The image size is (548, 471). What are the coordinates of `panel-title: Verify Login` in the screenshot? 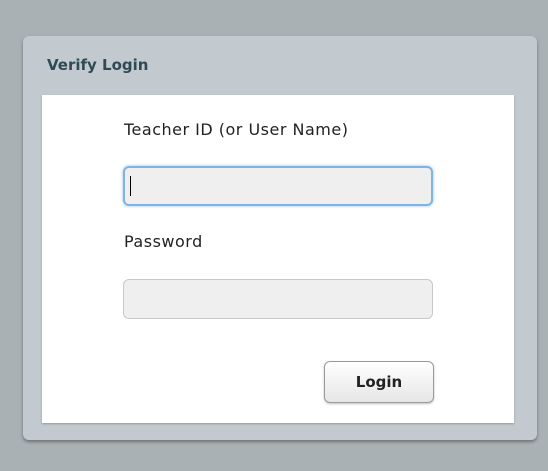 It's located at (98, 65).